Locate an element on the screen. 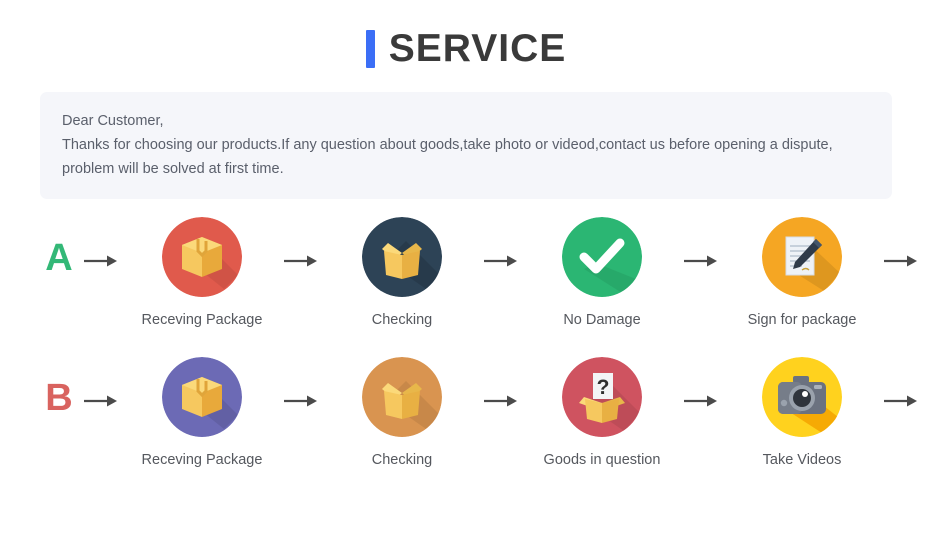  step-label: Goods in question is located at coordinates (602, 460).